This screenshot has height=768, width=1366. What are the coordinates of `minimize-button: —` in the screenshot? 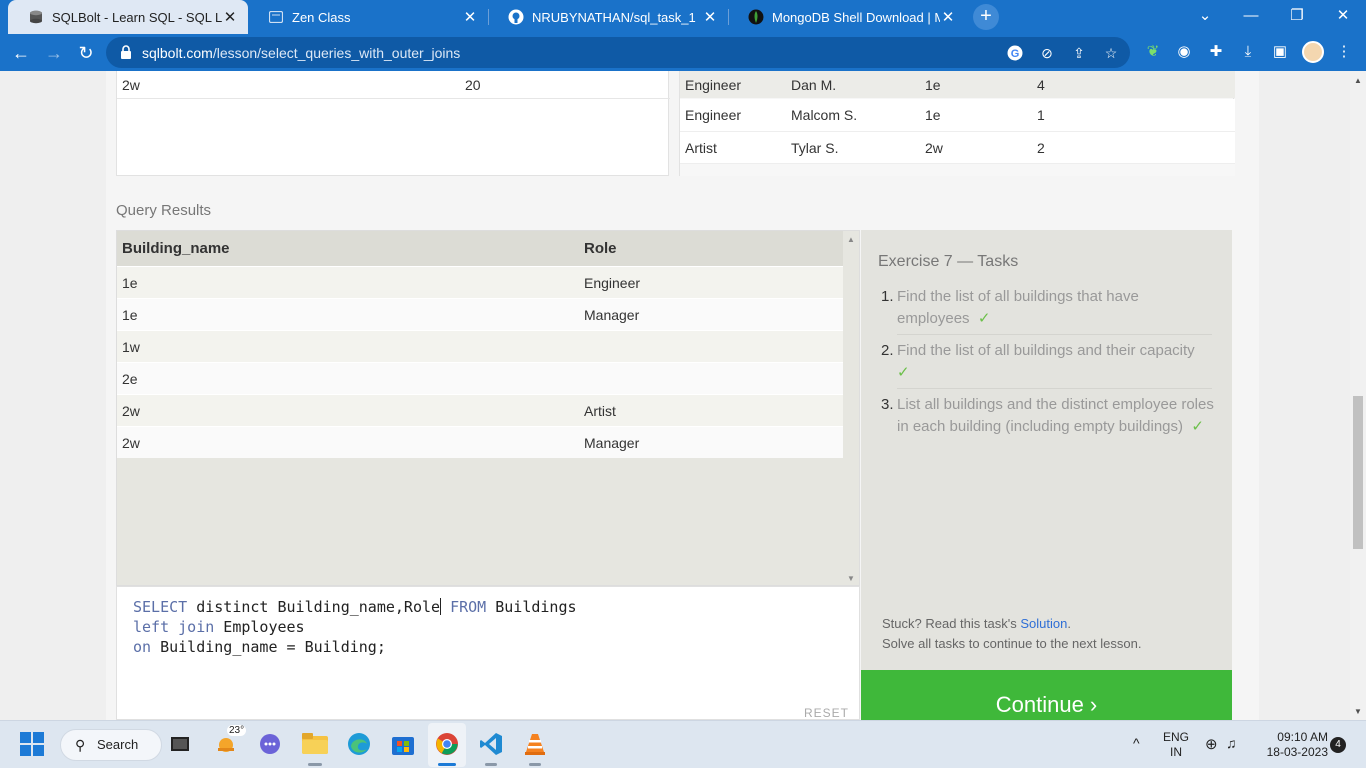 It's located at (1251, 17).